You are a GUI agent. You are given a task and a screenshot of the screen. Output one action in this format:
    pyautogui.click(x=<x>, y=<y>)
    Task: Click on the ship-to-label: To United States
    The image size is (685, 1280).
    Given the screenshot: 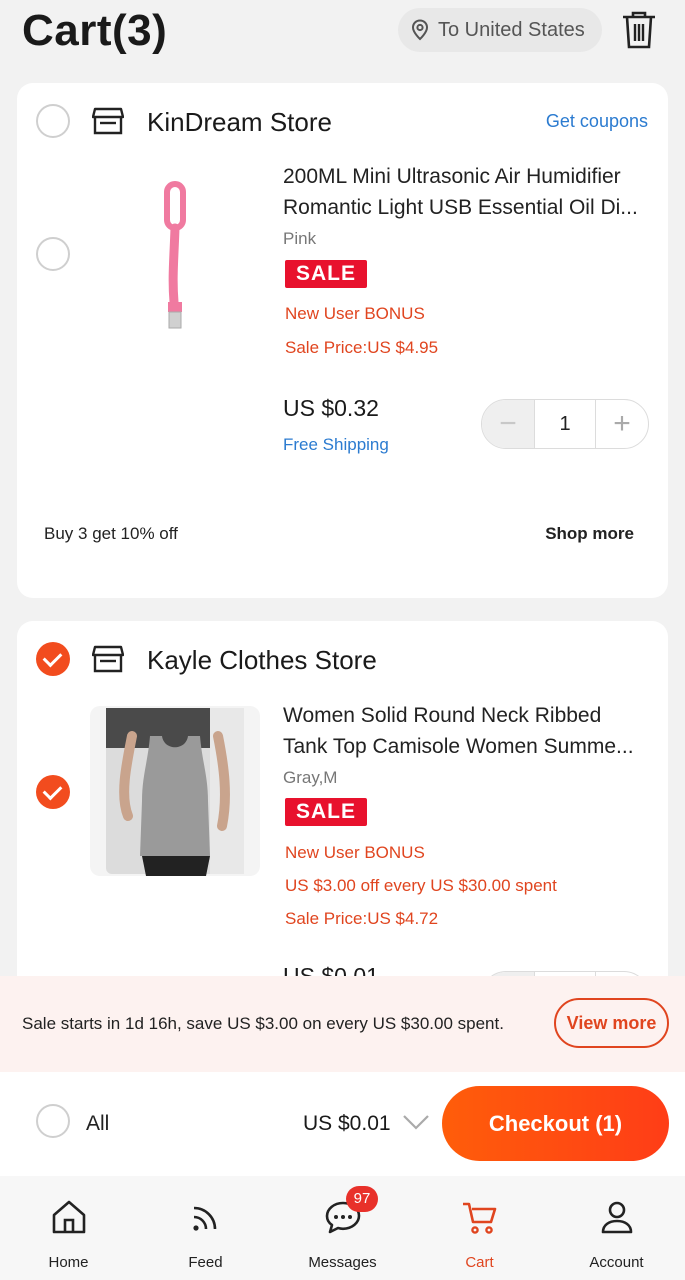 What is the action you would take?
    pyautogui.click(x=511, y=29)
    